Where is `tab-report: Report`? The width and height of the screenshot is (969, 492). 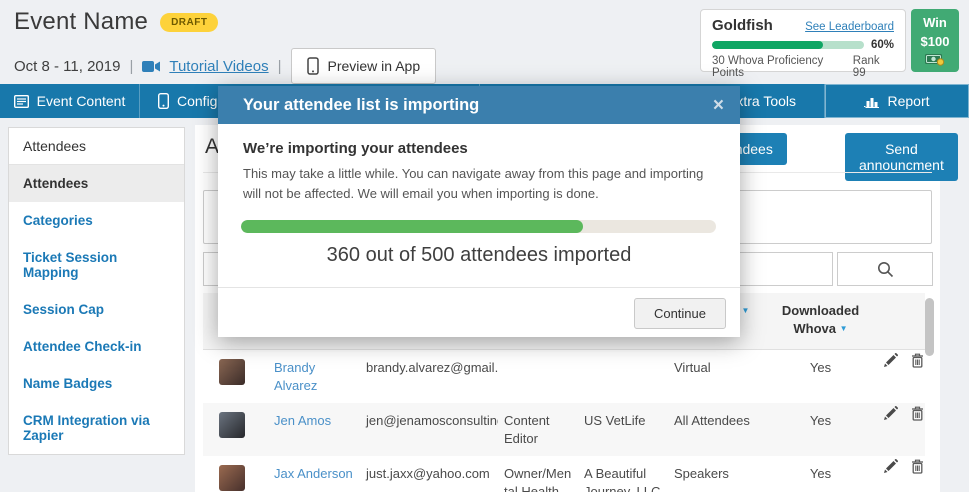
tab-report: Report is located at coordinates (897, 101).